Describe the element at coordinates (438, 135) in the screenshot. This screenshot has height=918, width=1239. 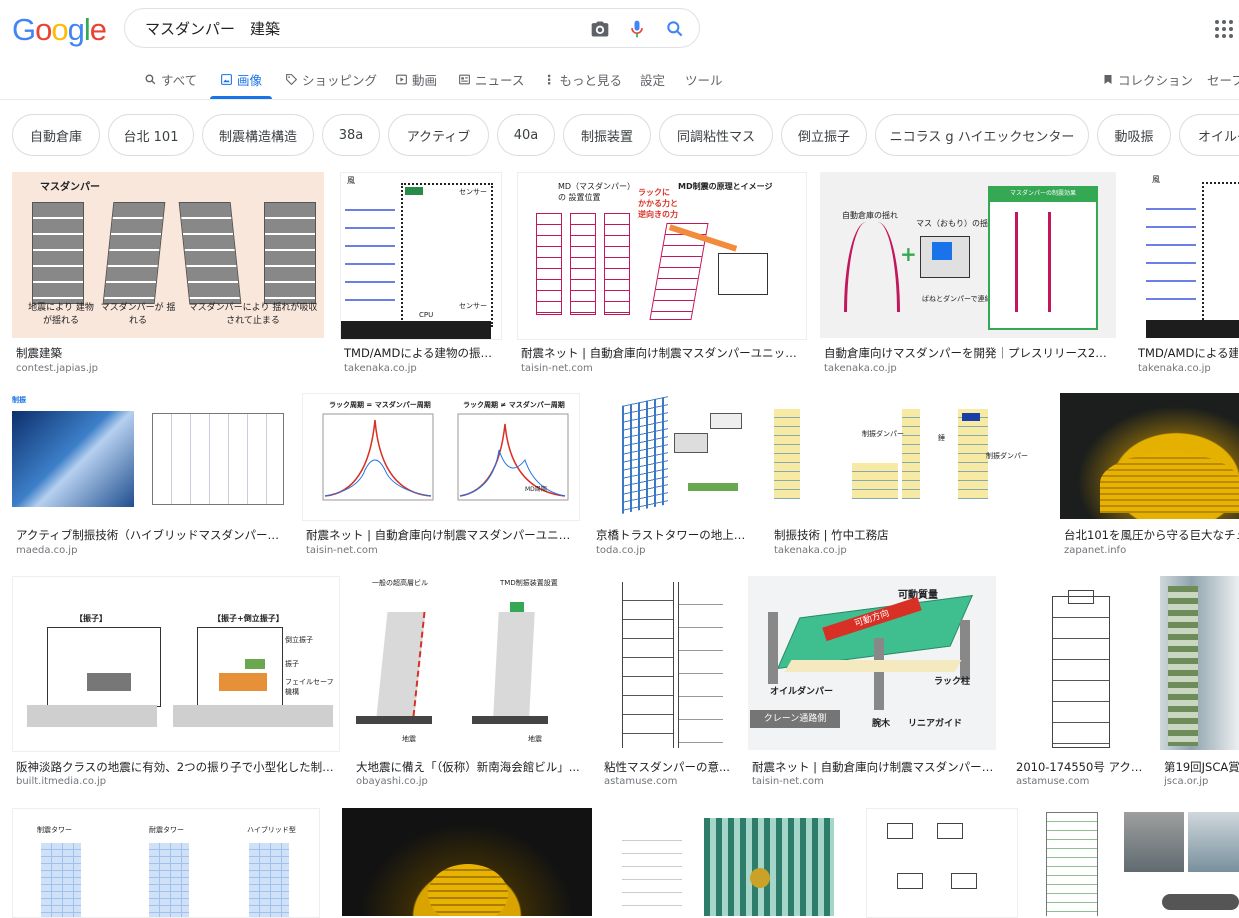
I see `chip: アクティブ` at that location.